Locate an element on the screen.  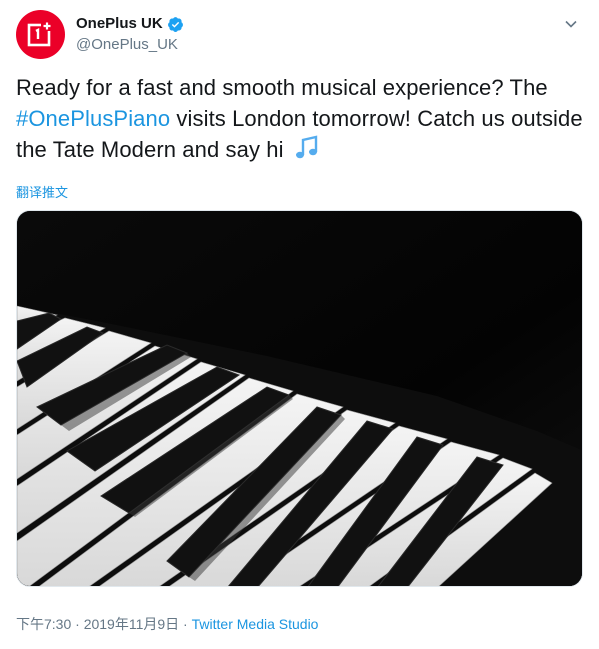
avatar is located at coordinates (40, 34).